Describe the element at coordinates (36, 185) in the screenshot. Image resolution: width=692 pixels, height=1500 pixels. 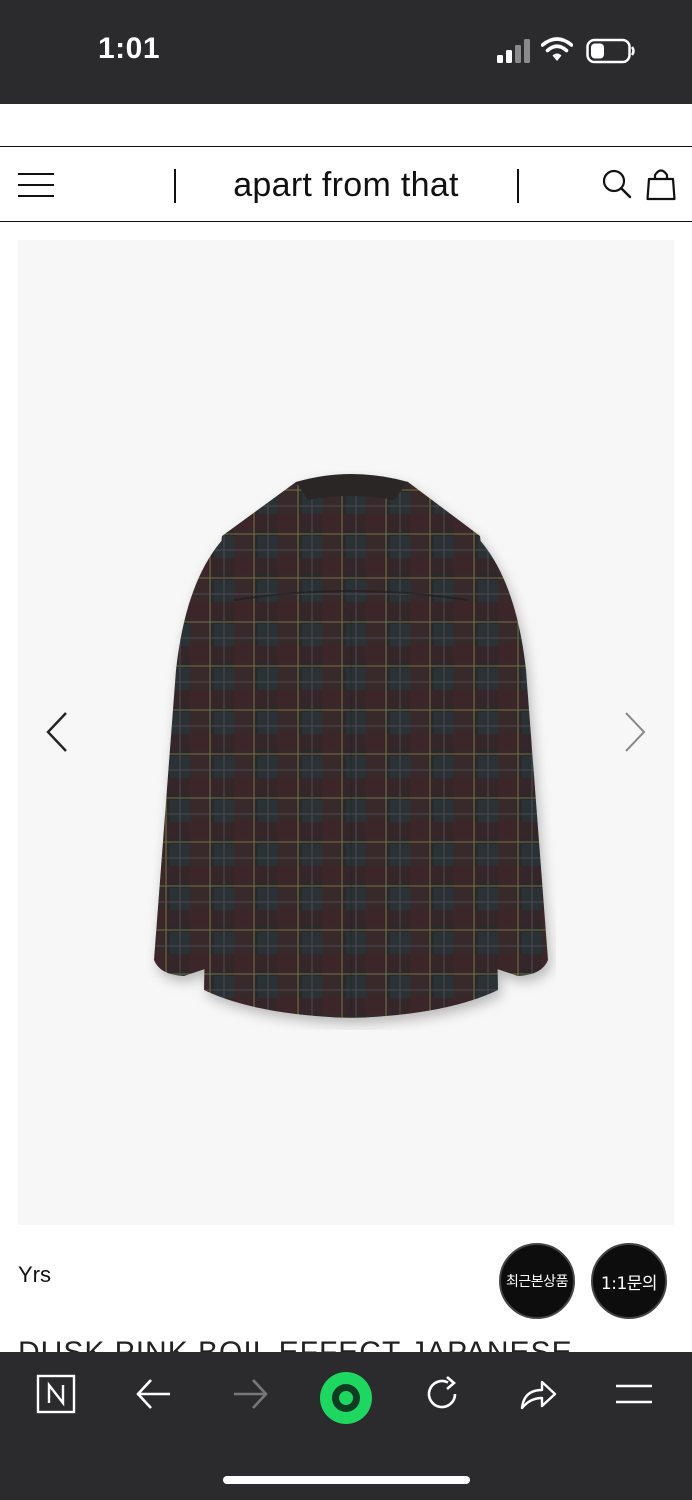
I see `menu-icon` at that location.